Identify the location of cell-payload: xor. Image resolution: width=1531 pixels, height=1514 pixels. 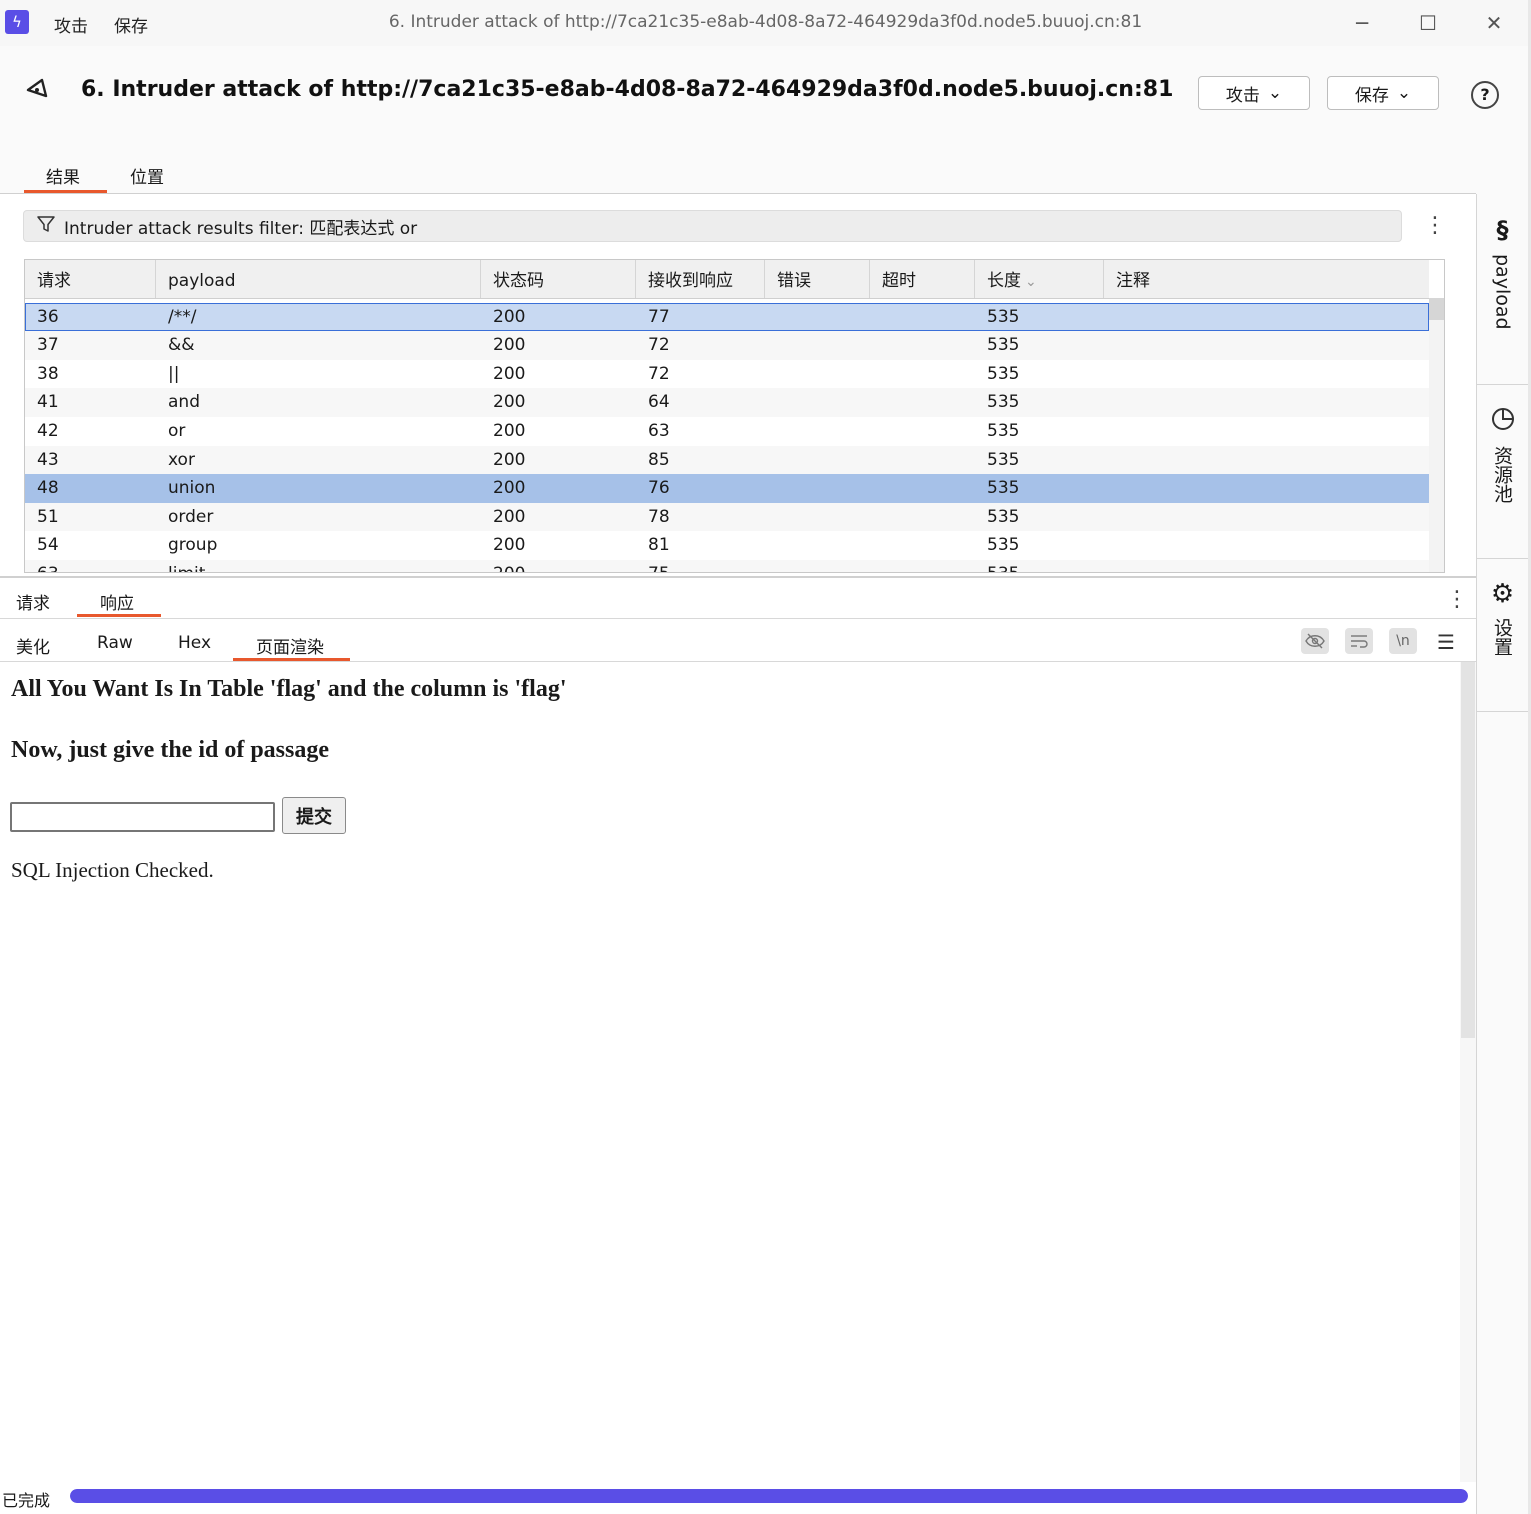
(181, 459).